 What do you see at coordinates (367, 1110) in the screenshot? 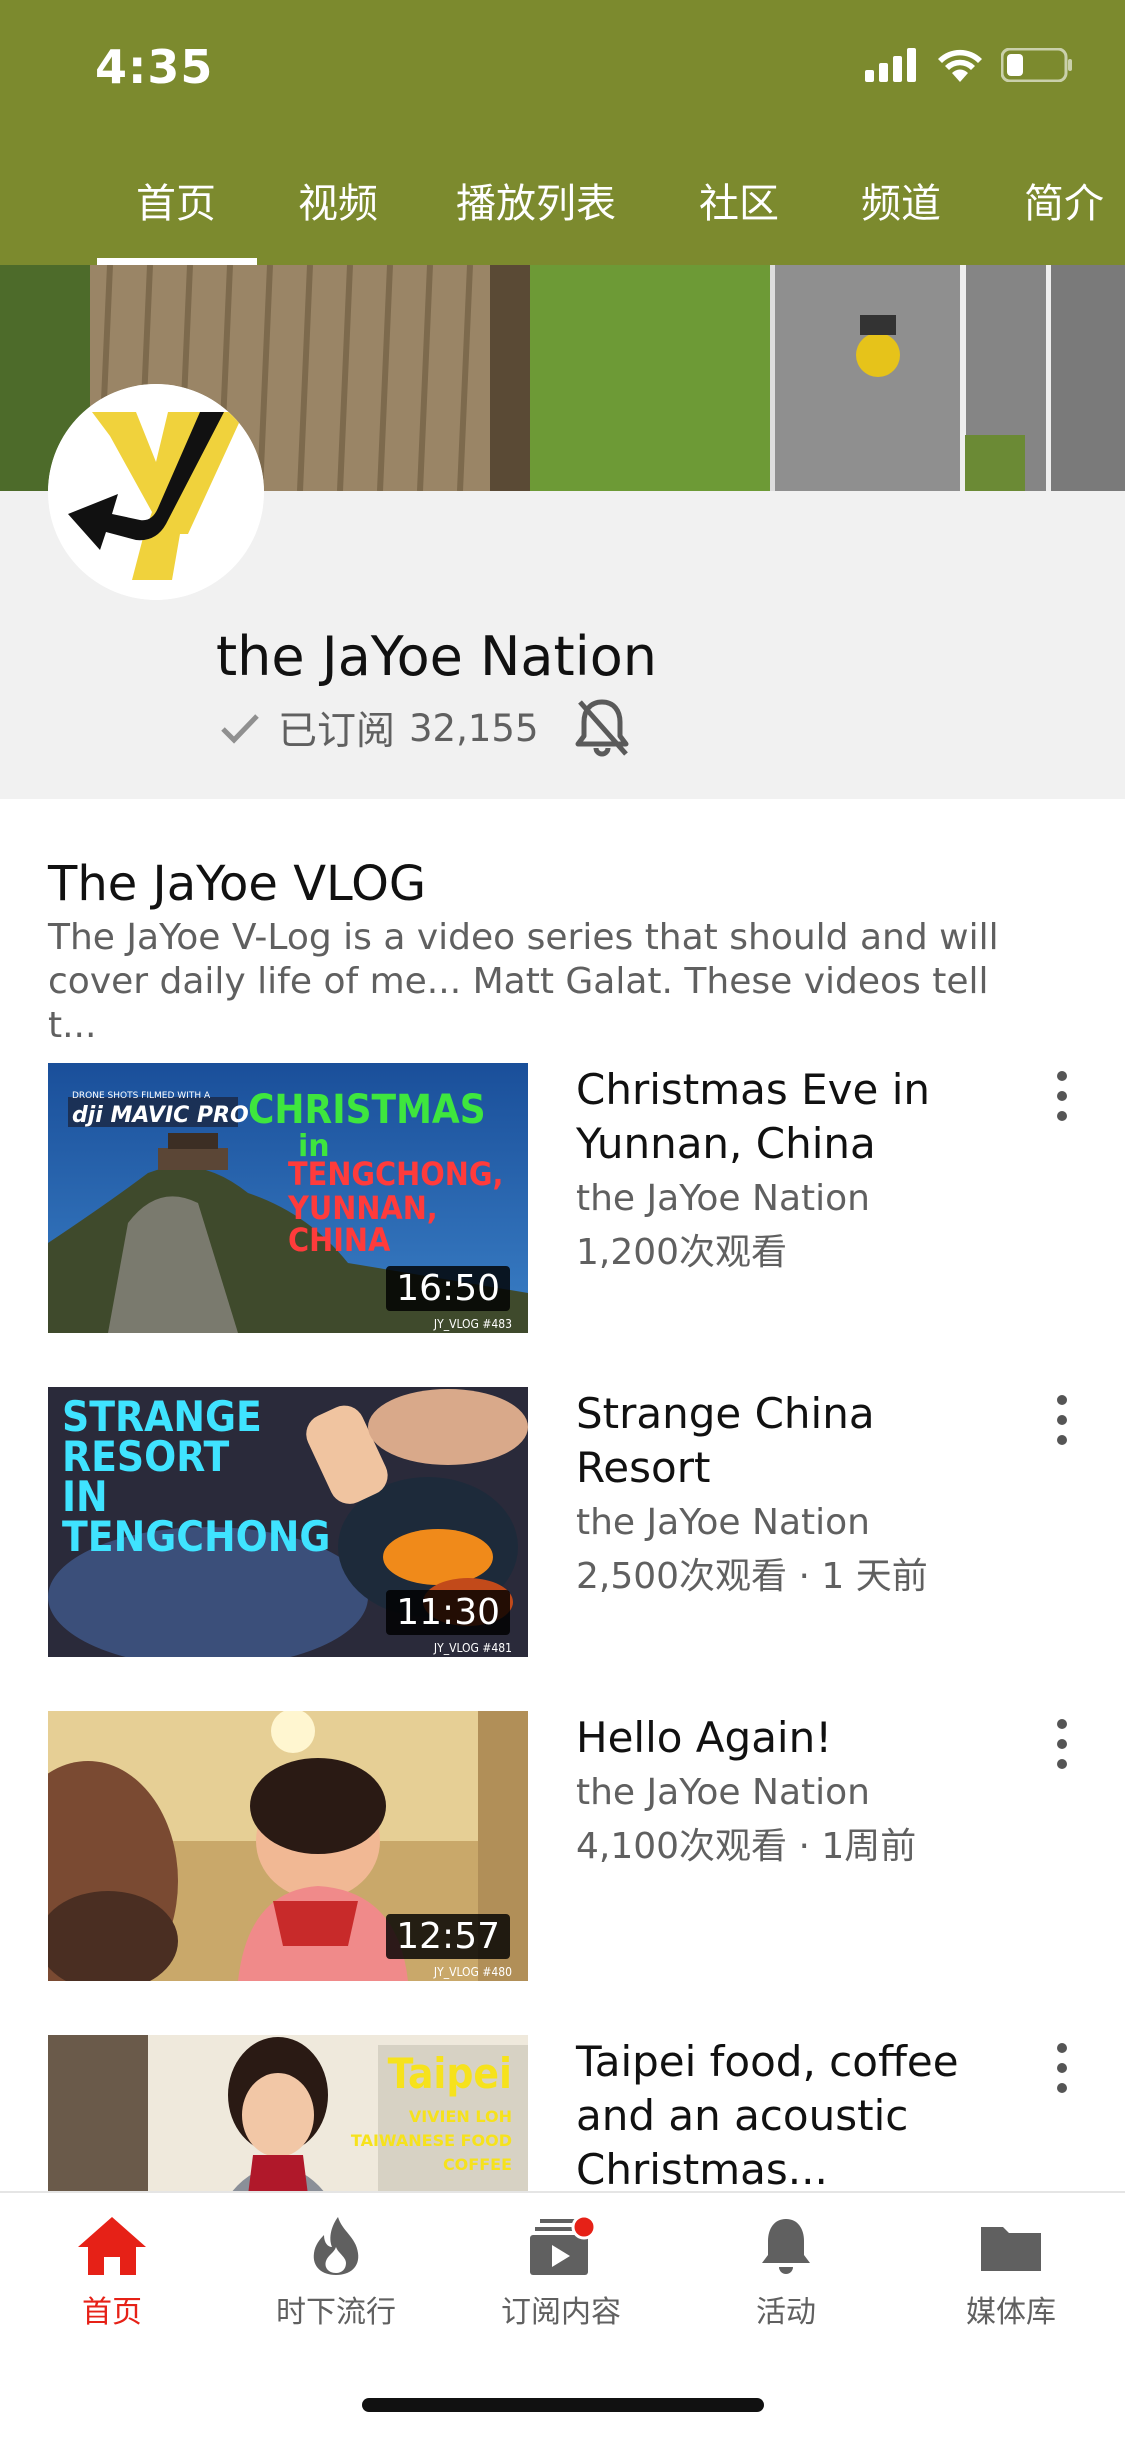
I see `thumbnail-text: CHRISTMAS` at bounding box center [367, 1110].